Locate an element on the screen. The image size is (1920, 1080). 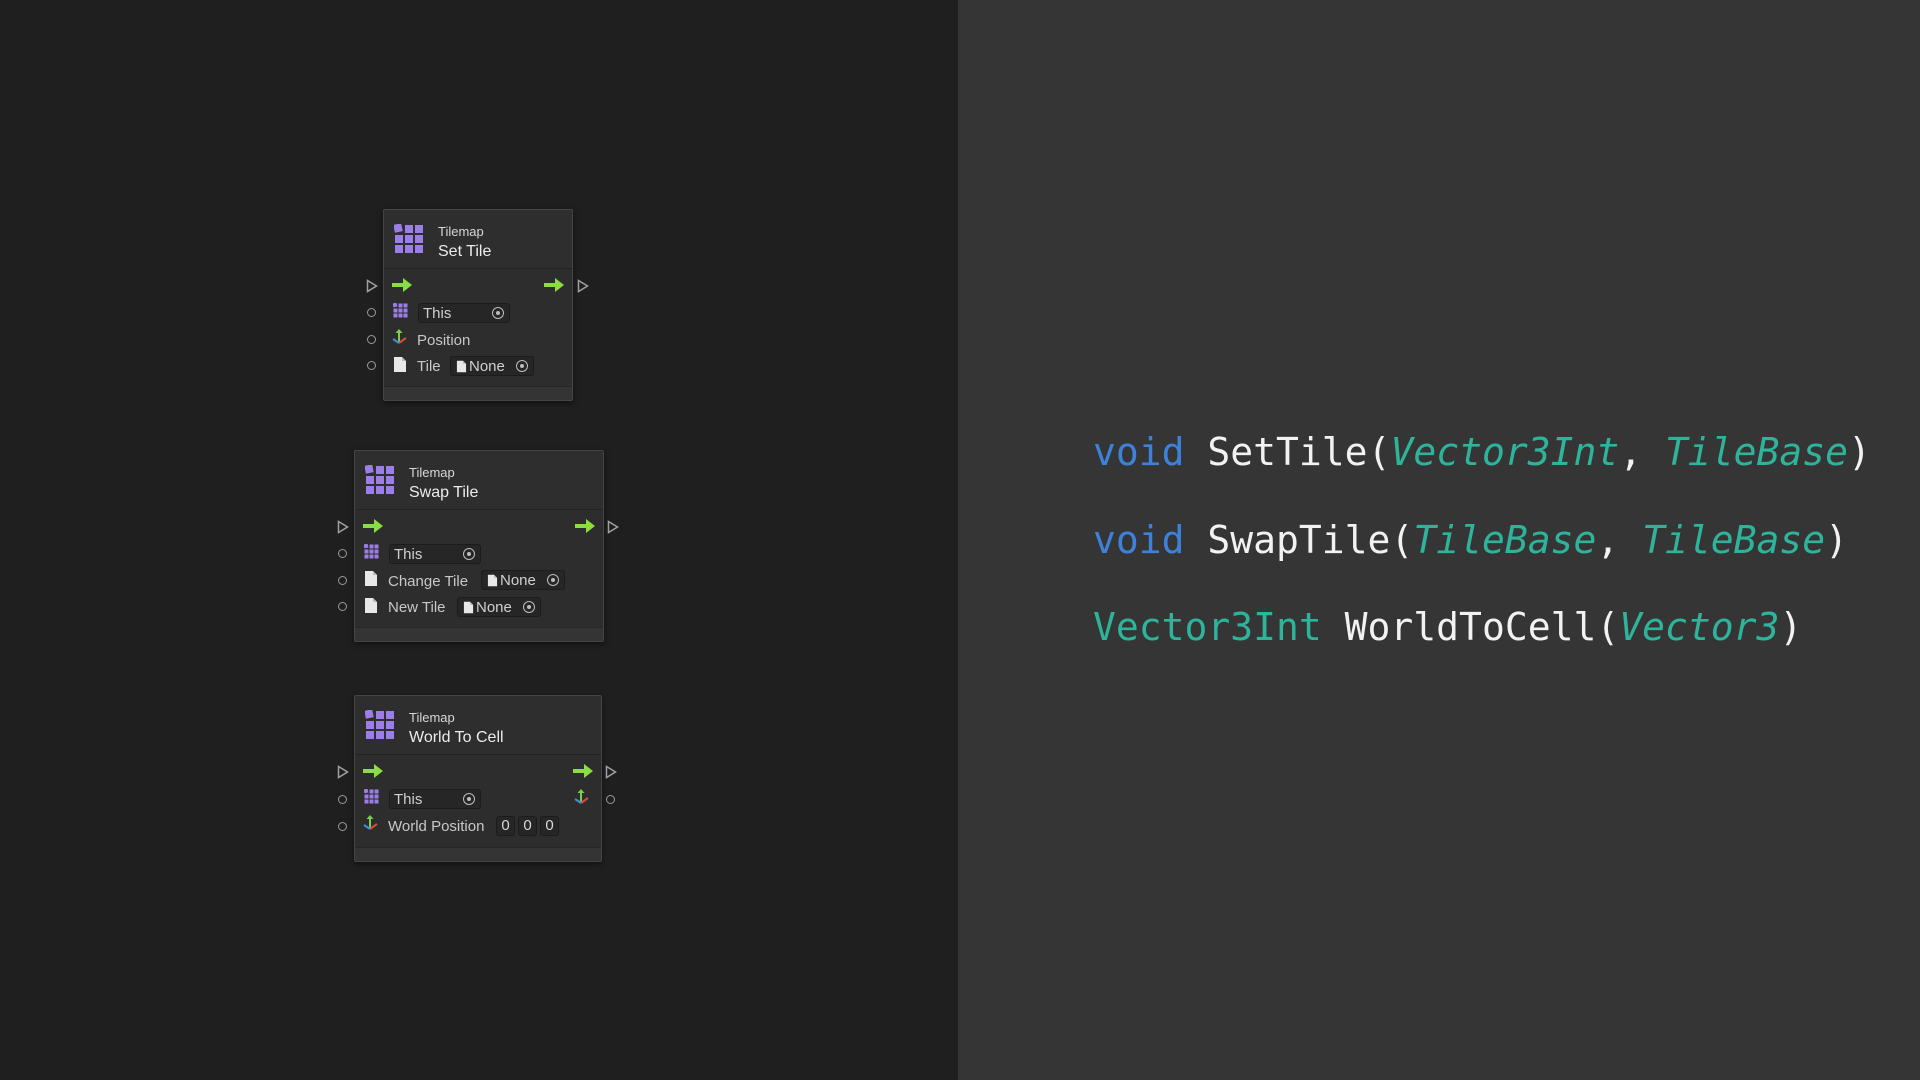
node-header: Tilemap World To Cell is located at coordinates (478, 725).